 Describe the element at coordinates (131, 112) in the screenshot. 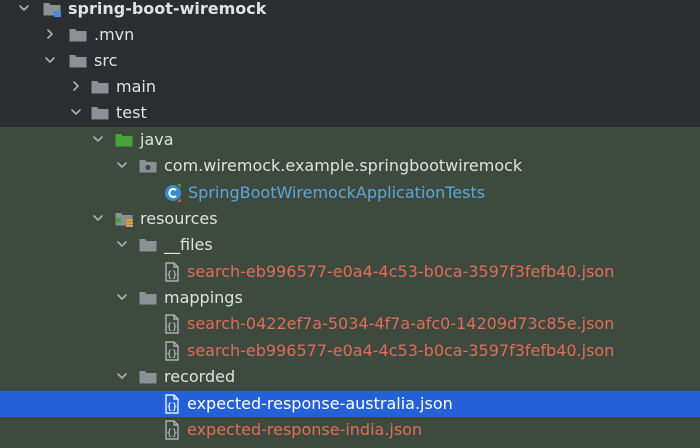

I see `tree-label: test` at that location.